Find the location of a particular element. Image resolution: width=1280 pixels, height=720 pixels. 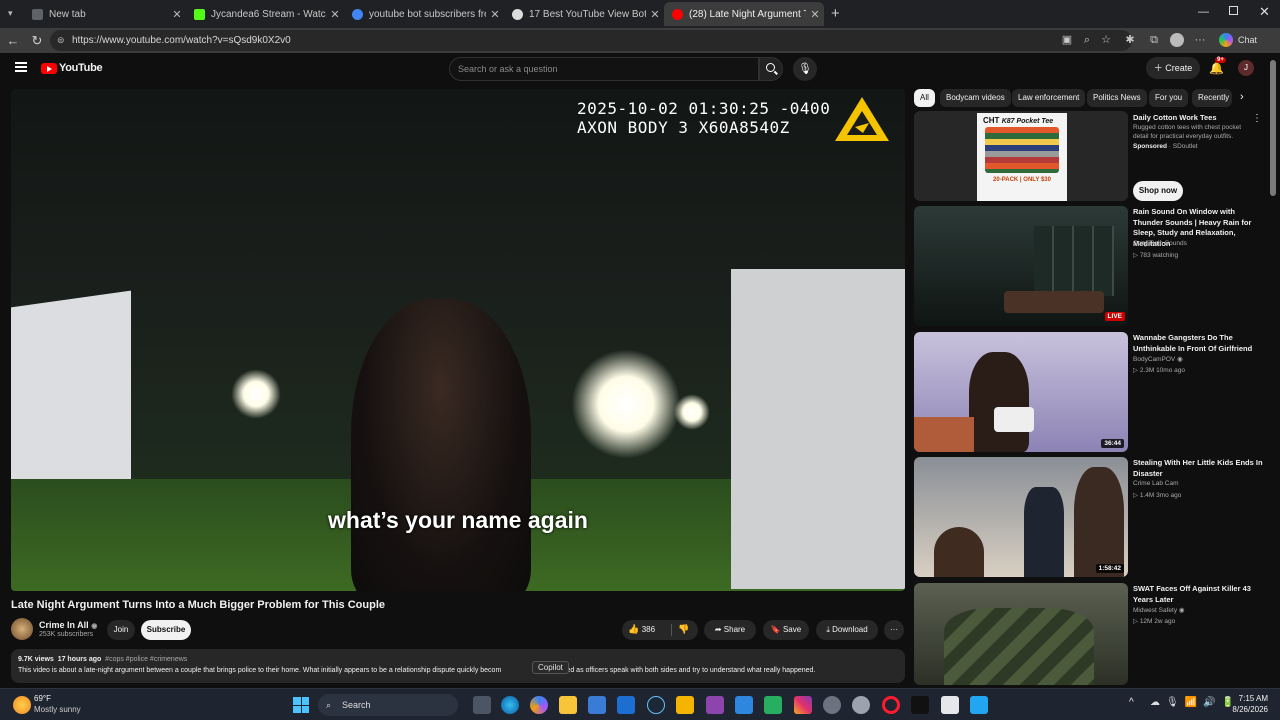

recommendation-thumbnail: 36:44 is located at coordinates (1021, 392).